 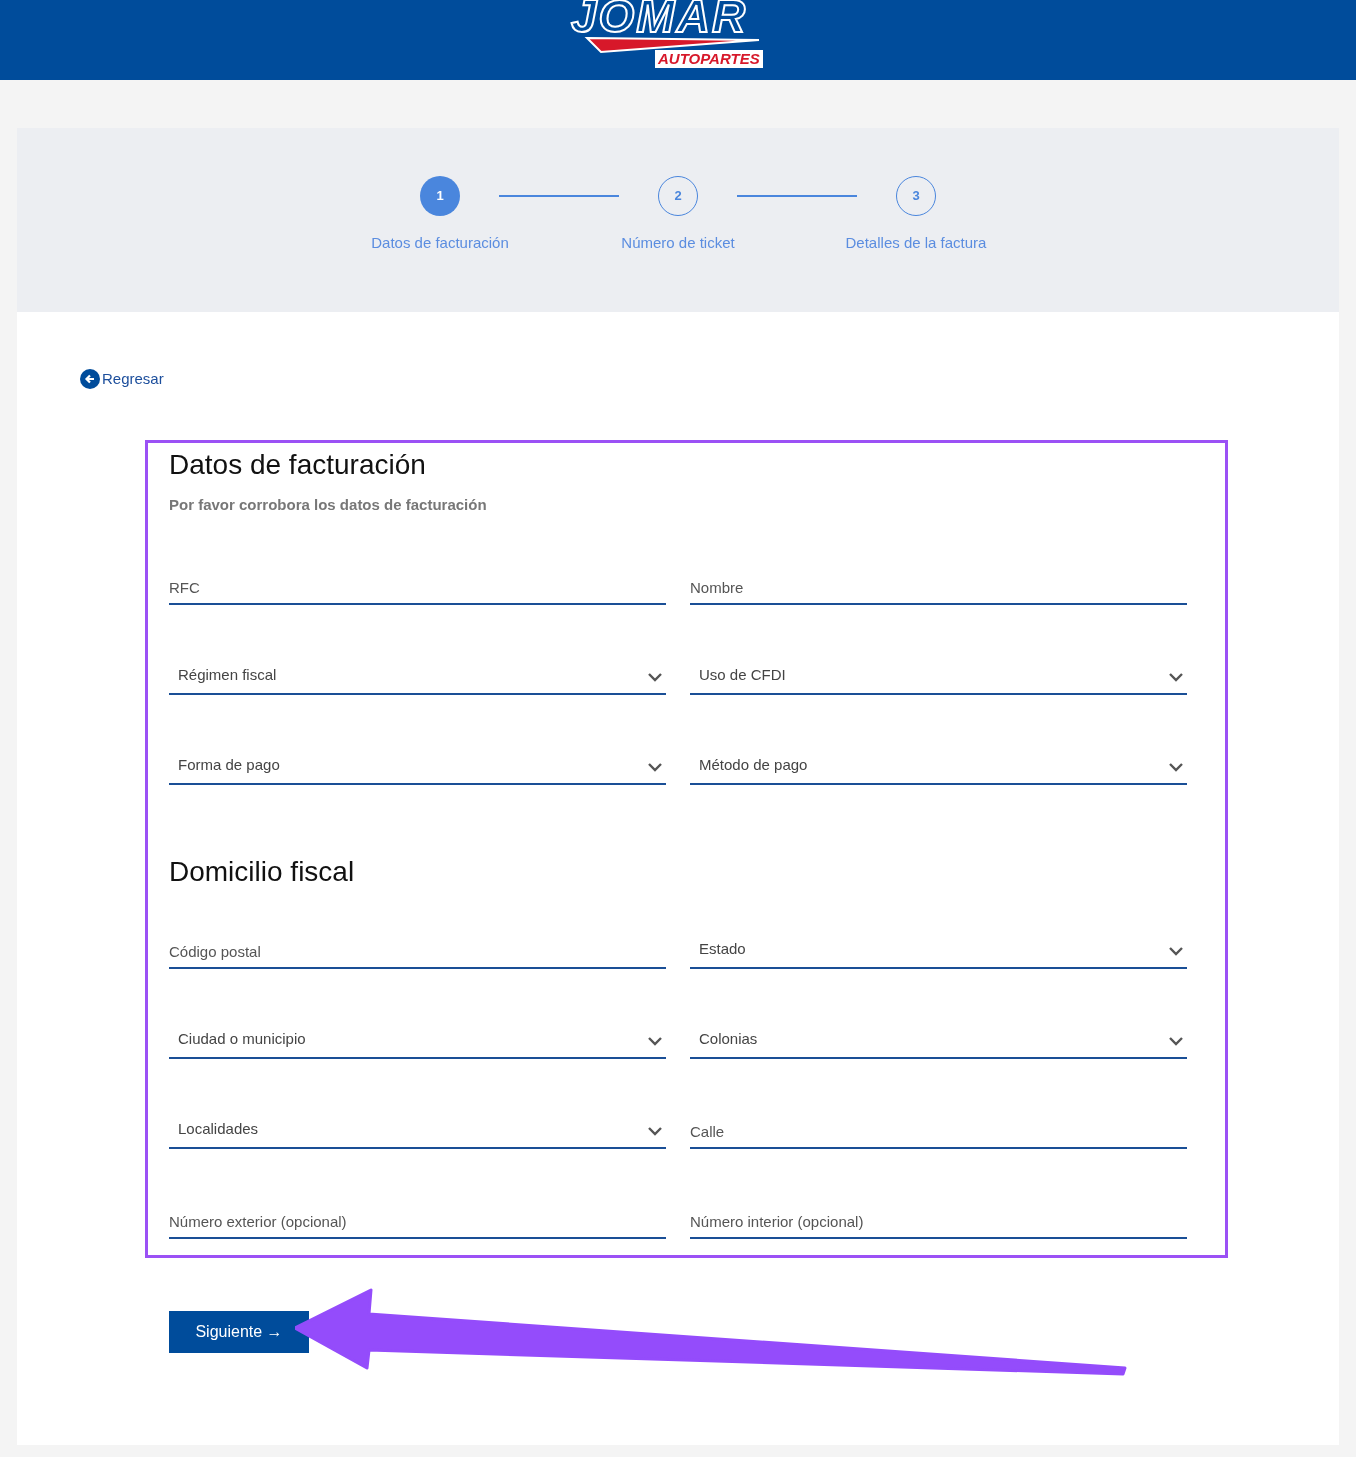 I want to click on step-label: Detalles de la factura, so click(x=916, y=243).